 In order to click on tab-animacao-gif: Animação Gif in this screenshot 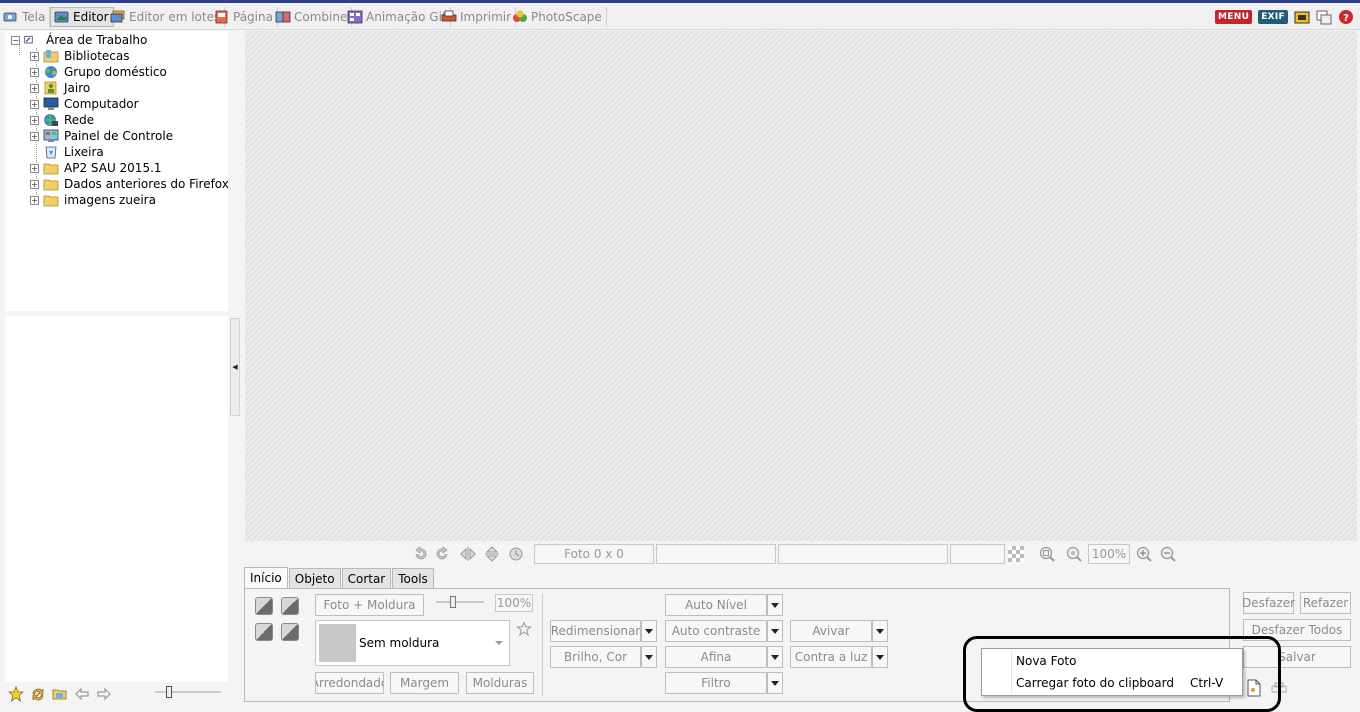, I will do `click(398, 17)`.